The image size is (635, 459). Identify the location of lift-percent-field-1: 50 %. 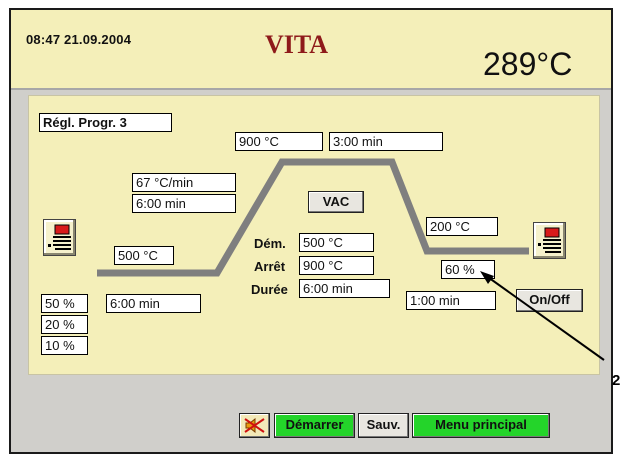
(64, 303).